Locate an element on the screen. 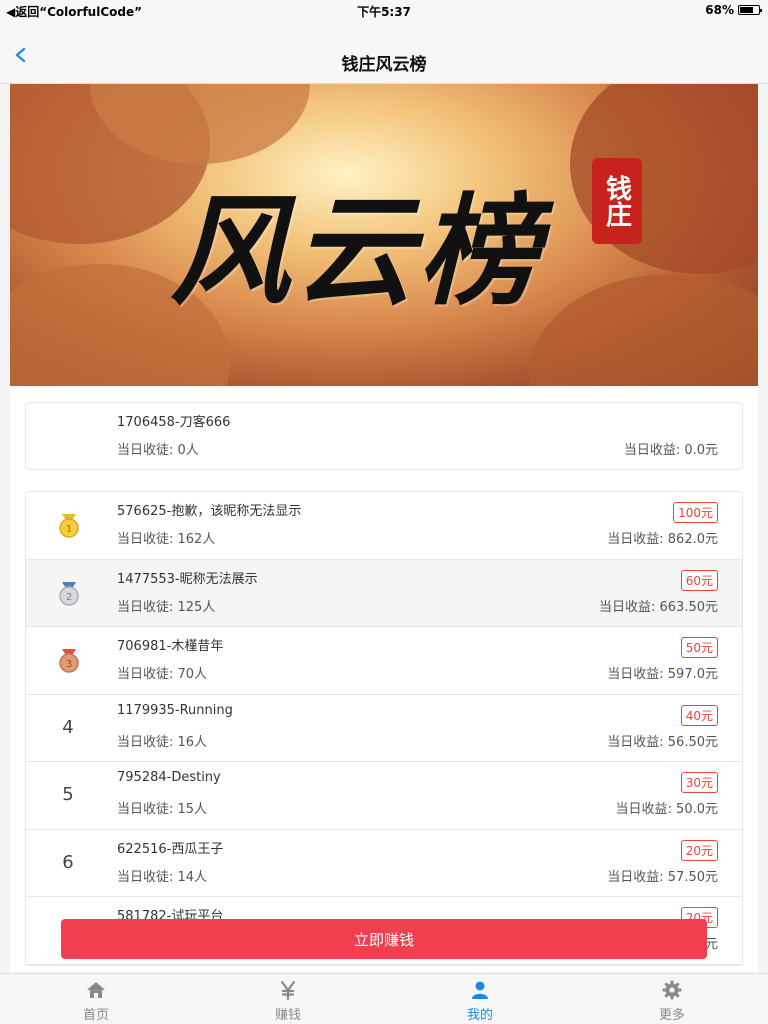  ranking-earnings: 当日收益: 597.0元 is located at coordinates (662, 674).